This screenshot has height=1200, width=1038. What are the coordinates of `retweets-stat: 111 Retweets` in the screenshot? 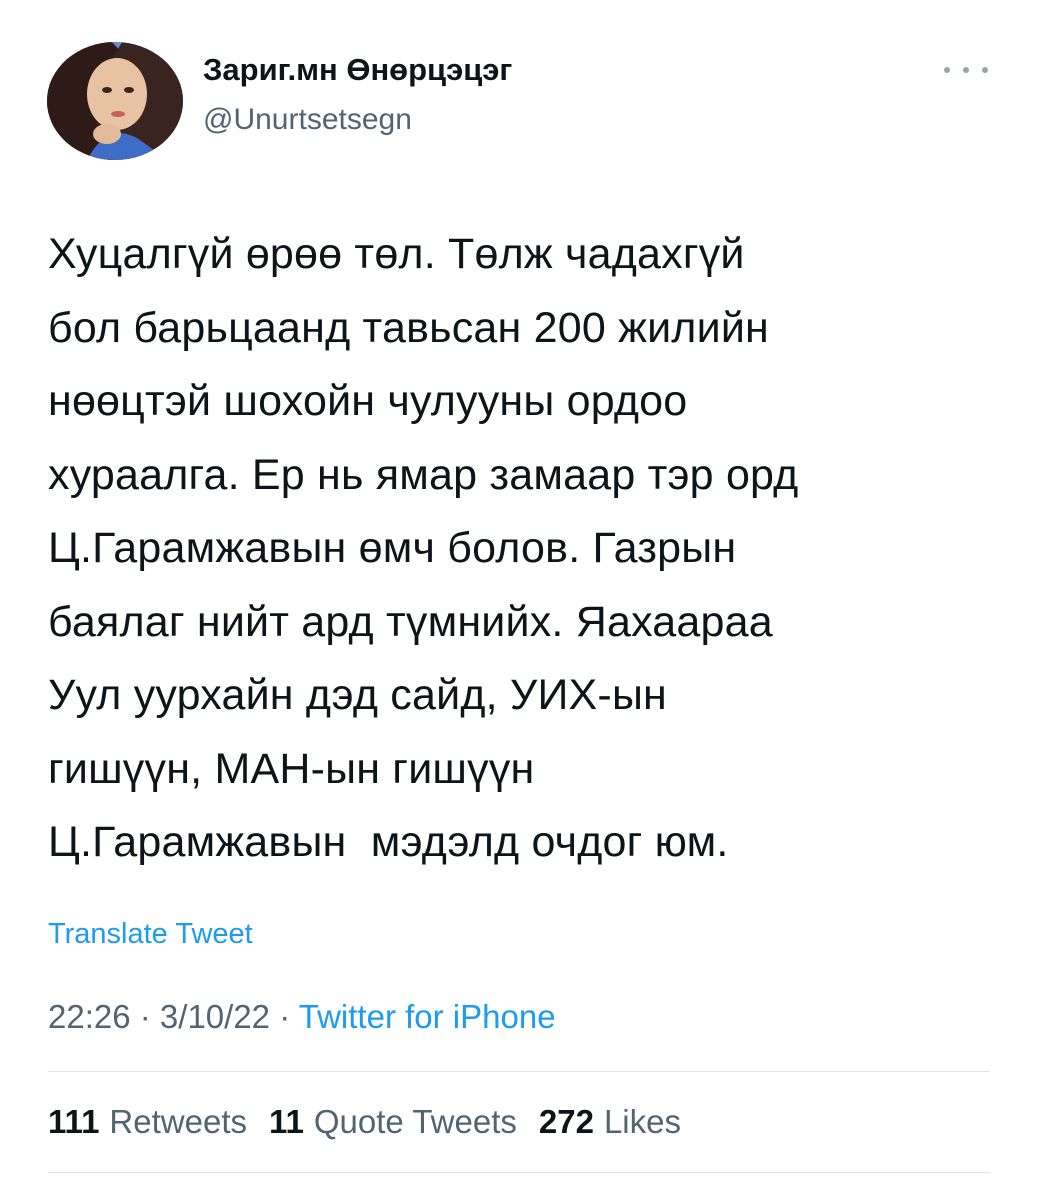 It's located at (147, 1122).